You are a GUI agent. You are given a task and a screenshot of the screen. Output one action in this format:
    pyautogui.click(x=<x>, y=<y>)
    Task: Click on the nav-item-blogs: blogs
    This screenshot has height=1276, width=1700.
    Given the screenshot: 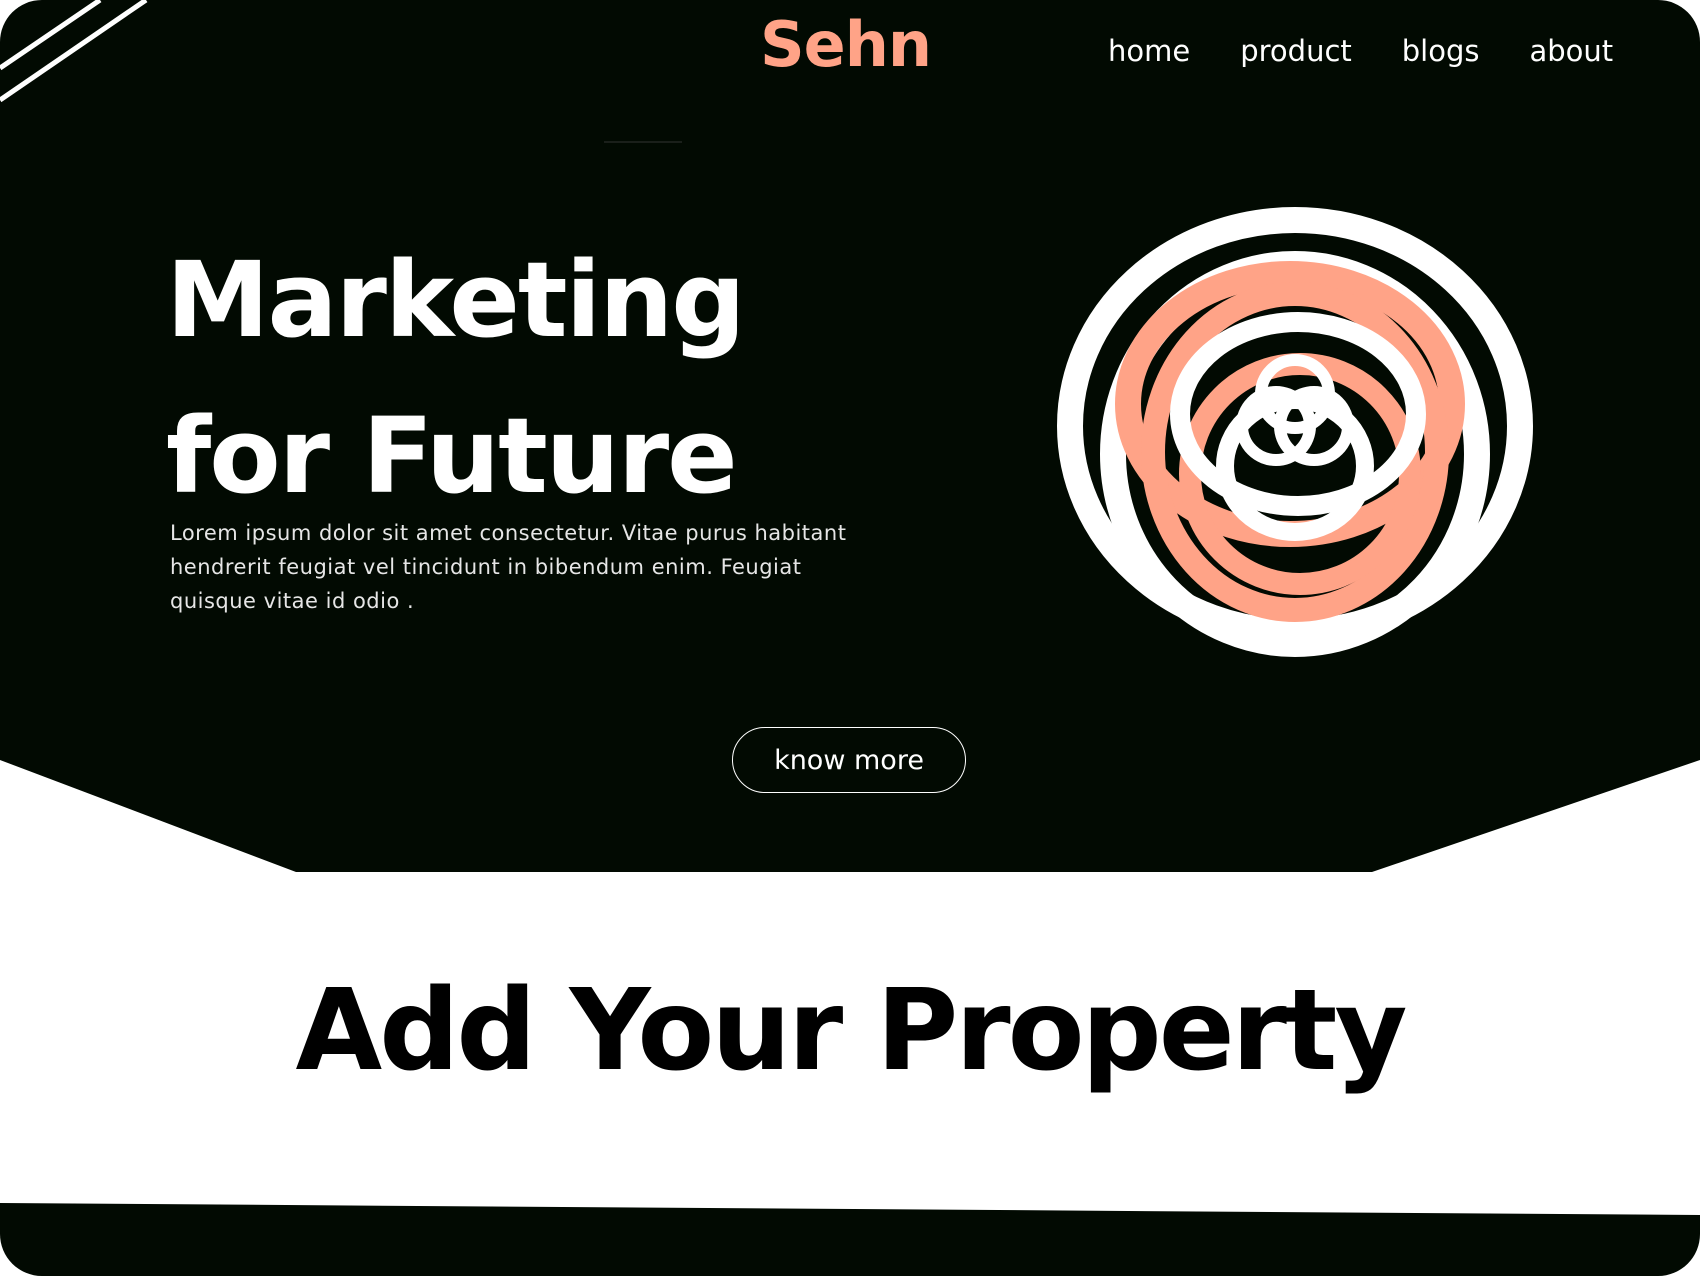 What is the action you would take?
    pyautogui.click(x=1441, y=51)
    